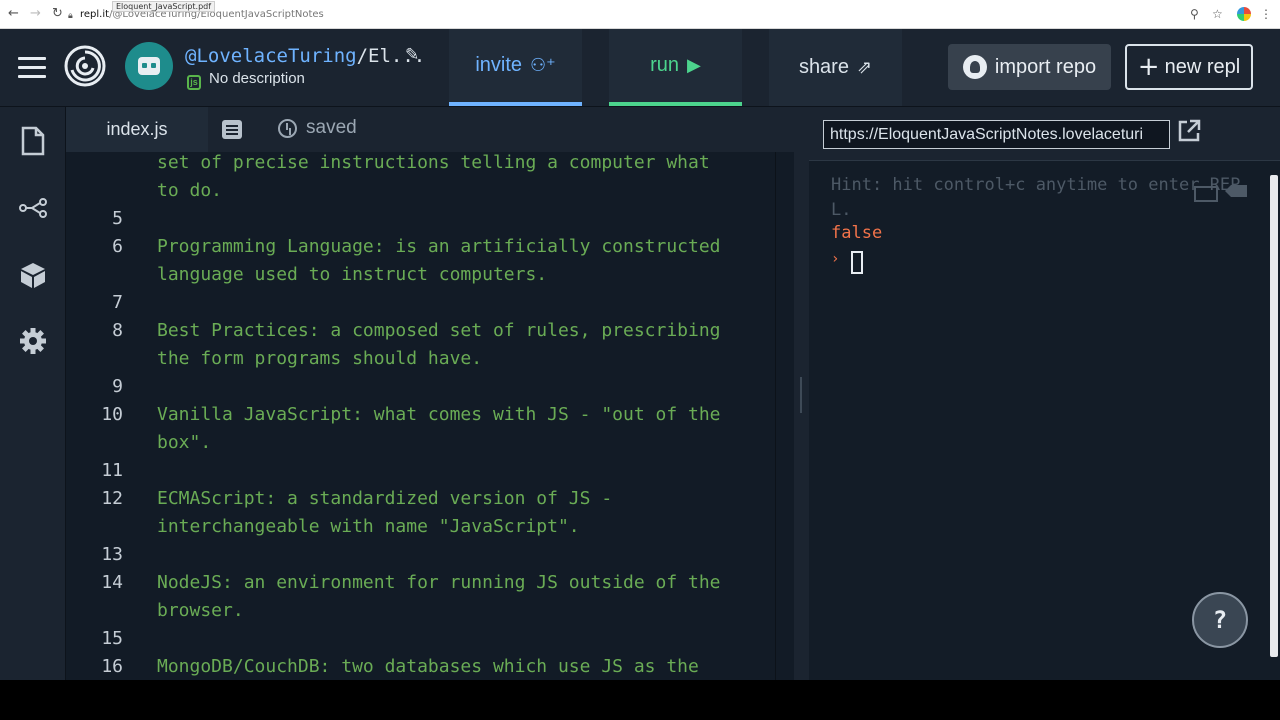 The height and width of the screenshot is (720, 1280). I want to click on line-number: 9, so click(117, 386).